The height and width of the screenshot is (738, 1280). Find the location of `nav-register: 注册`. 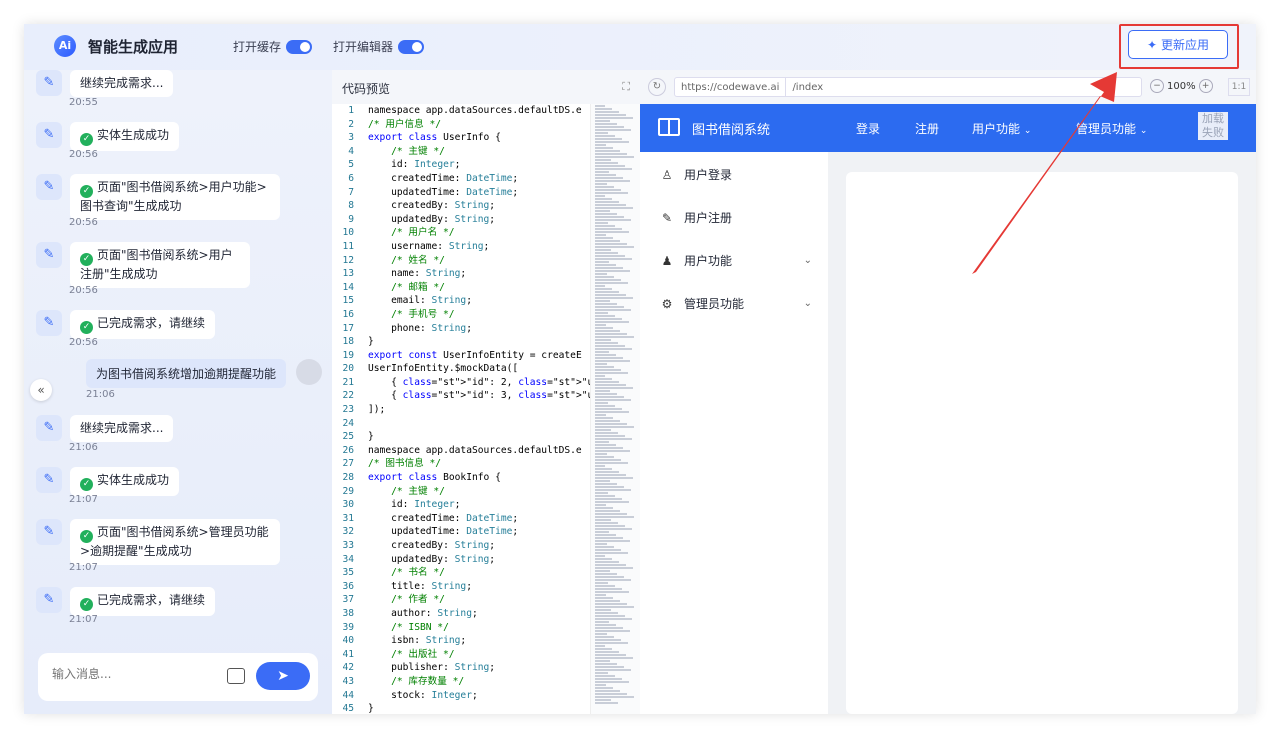

nav-register: 注册 is located at coordinates (927, 128).